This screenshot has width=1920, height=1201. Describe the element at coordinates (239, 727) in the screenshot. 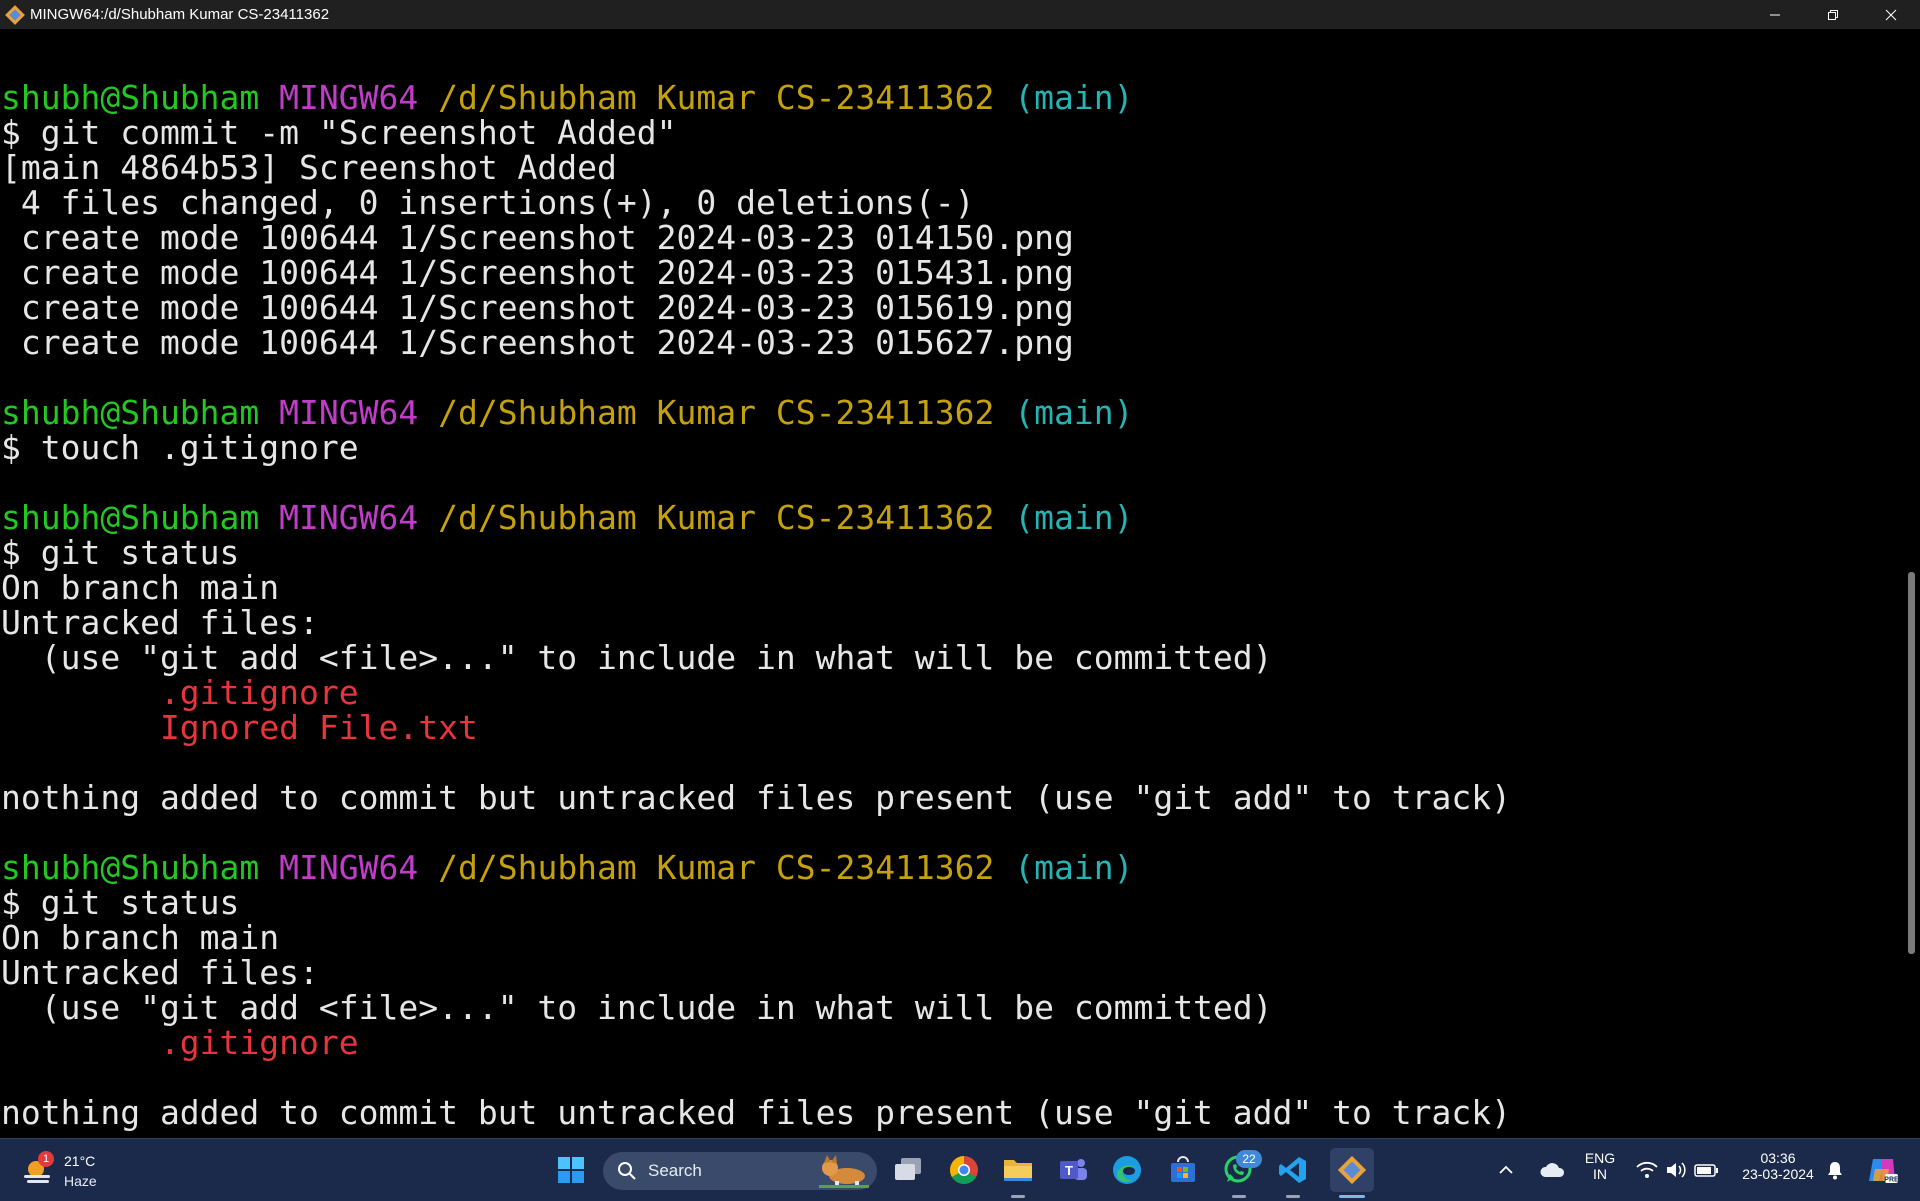

I see `untracked-file-line: Ignored File.txt` at that location.